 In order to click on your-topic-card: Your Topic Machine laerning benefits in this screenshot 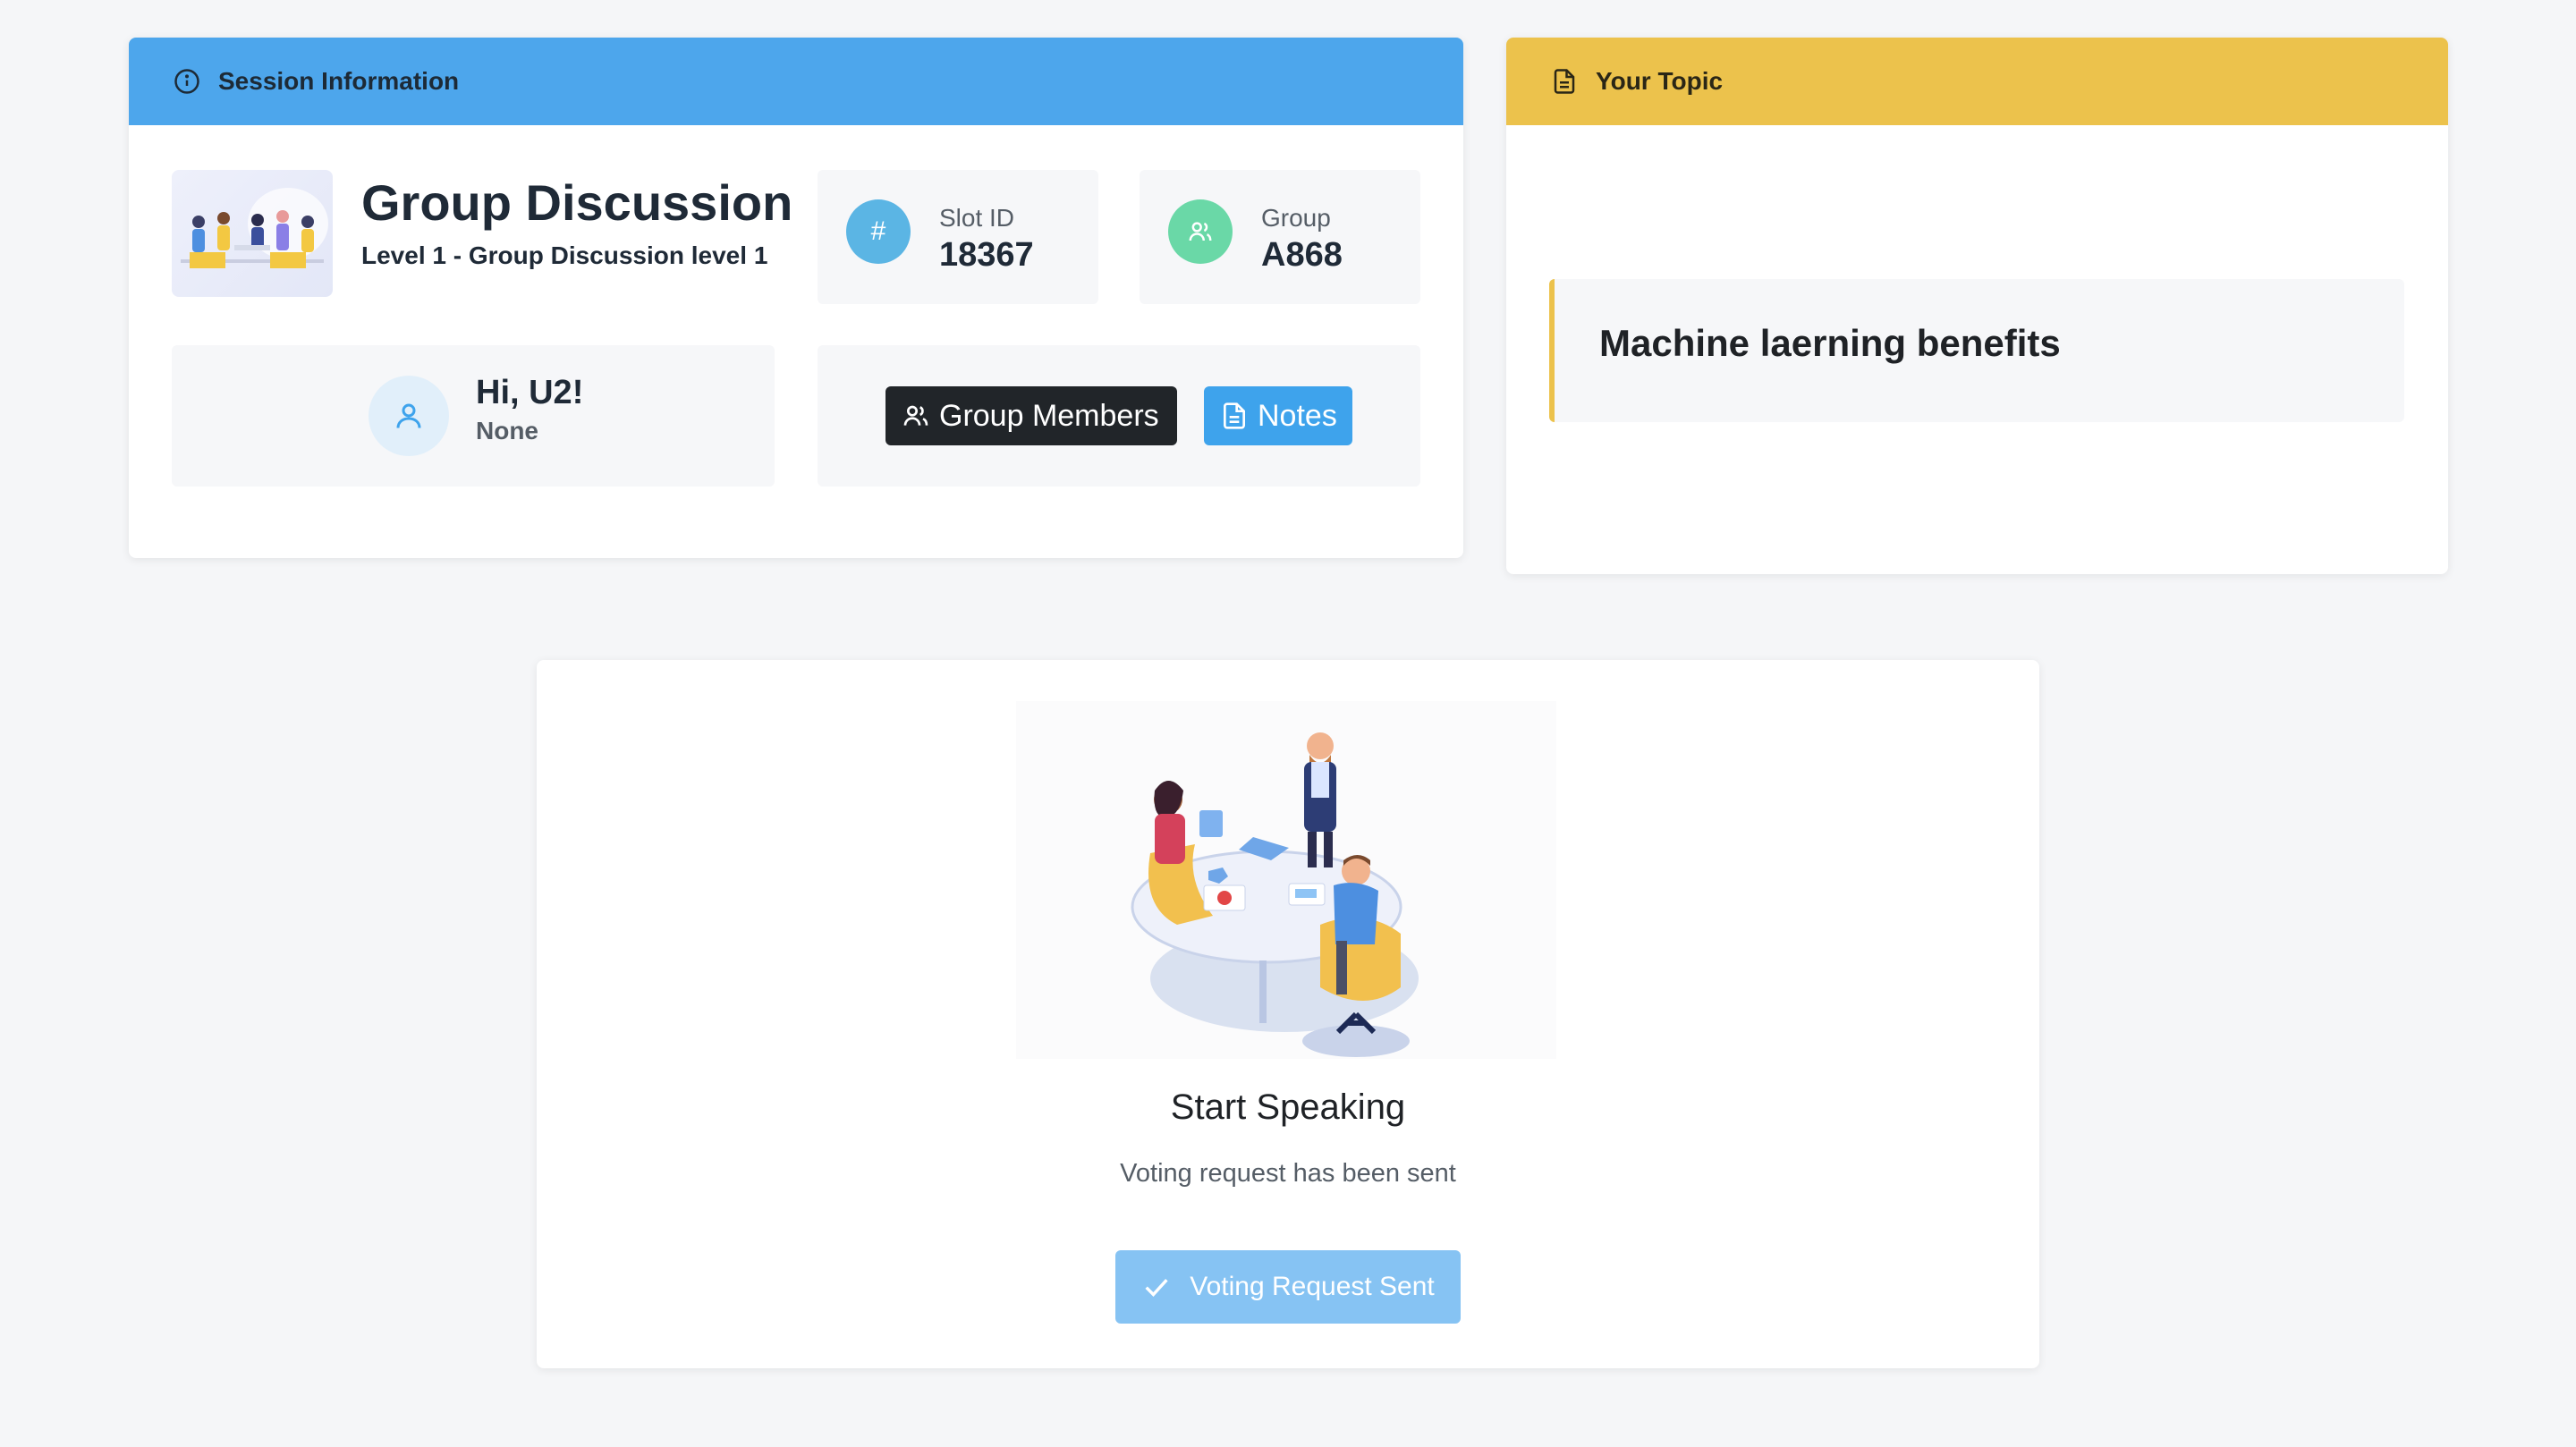, I will do `click(1977, 306)`.